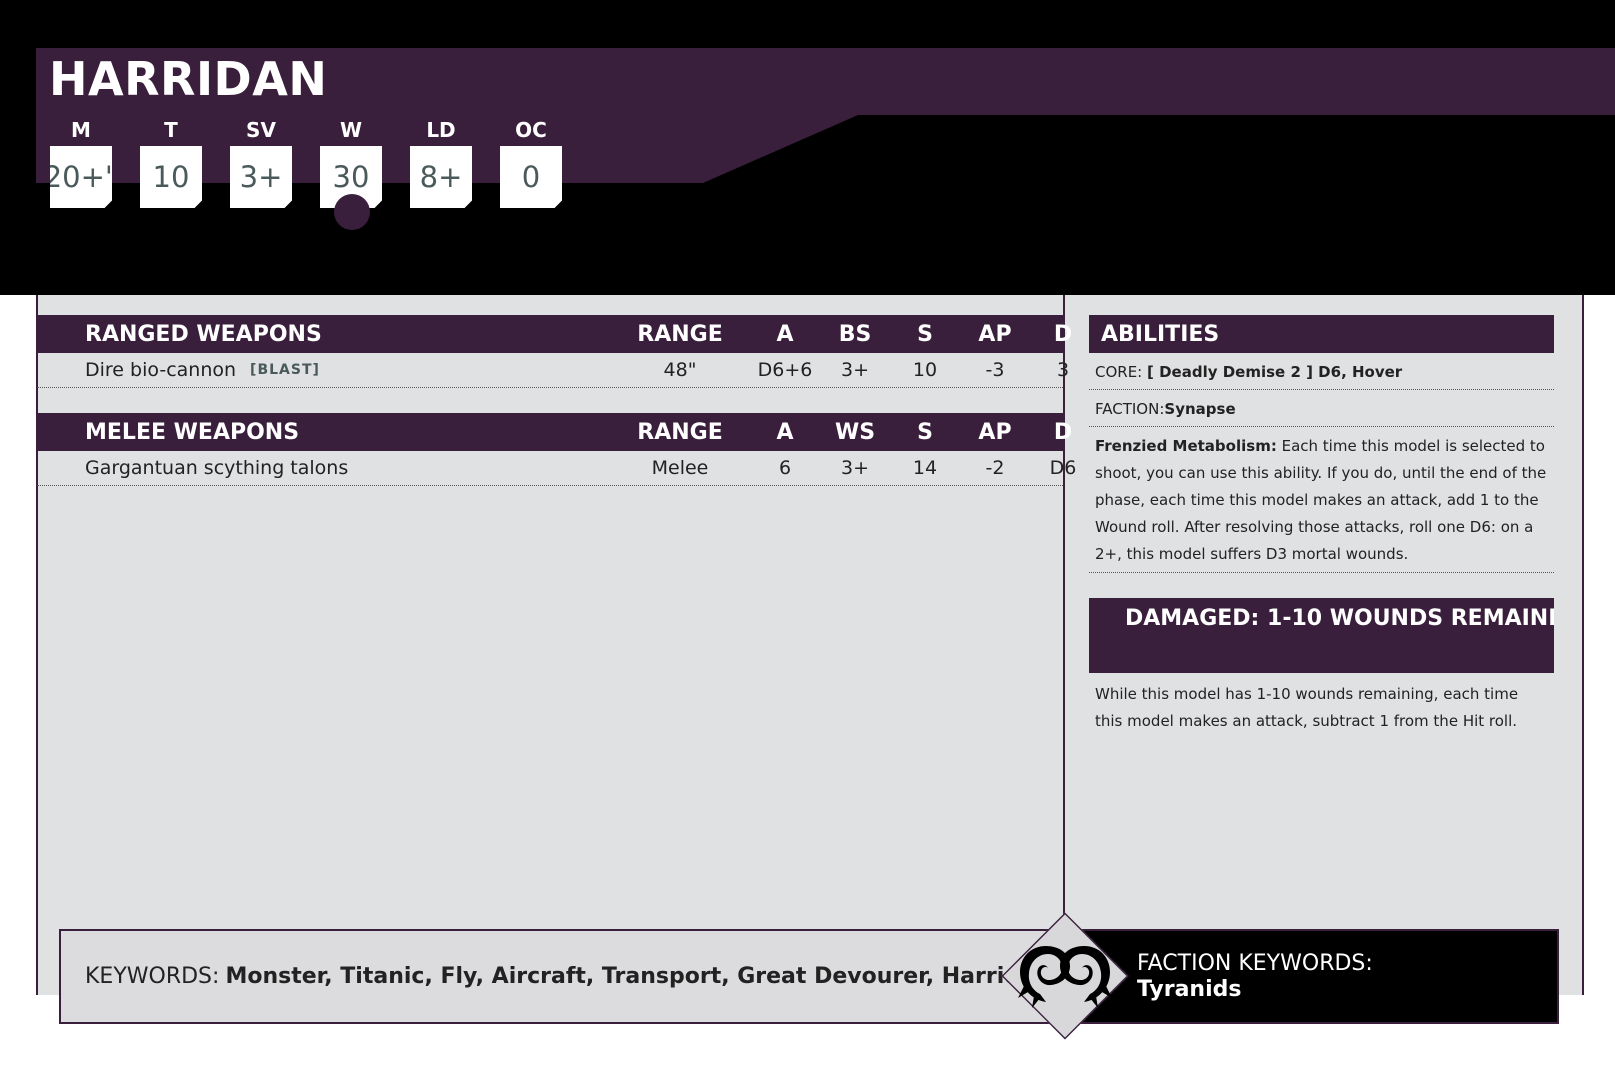 This screenshot has height=1071, width=1615. I want to click on ranged-weapons-title: RANGED WEAPONS, so click(203, 334).